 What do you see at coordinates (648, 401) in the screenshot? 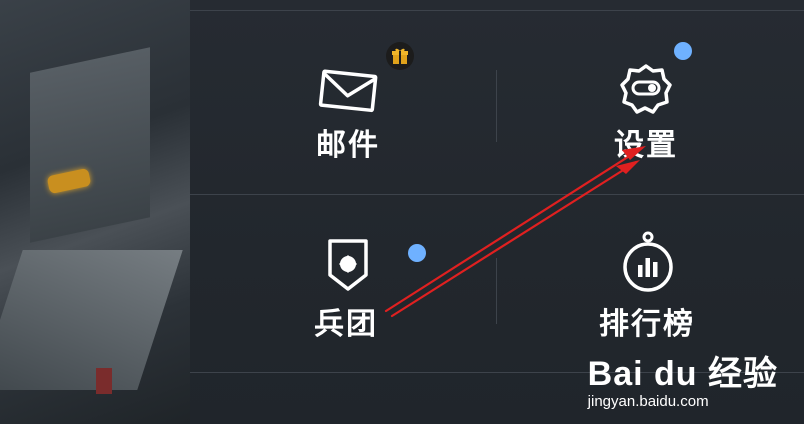
I see `watermark-url: jingyan.baidu.com` at bounding box center [648, 401].